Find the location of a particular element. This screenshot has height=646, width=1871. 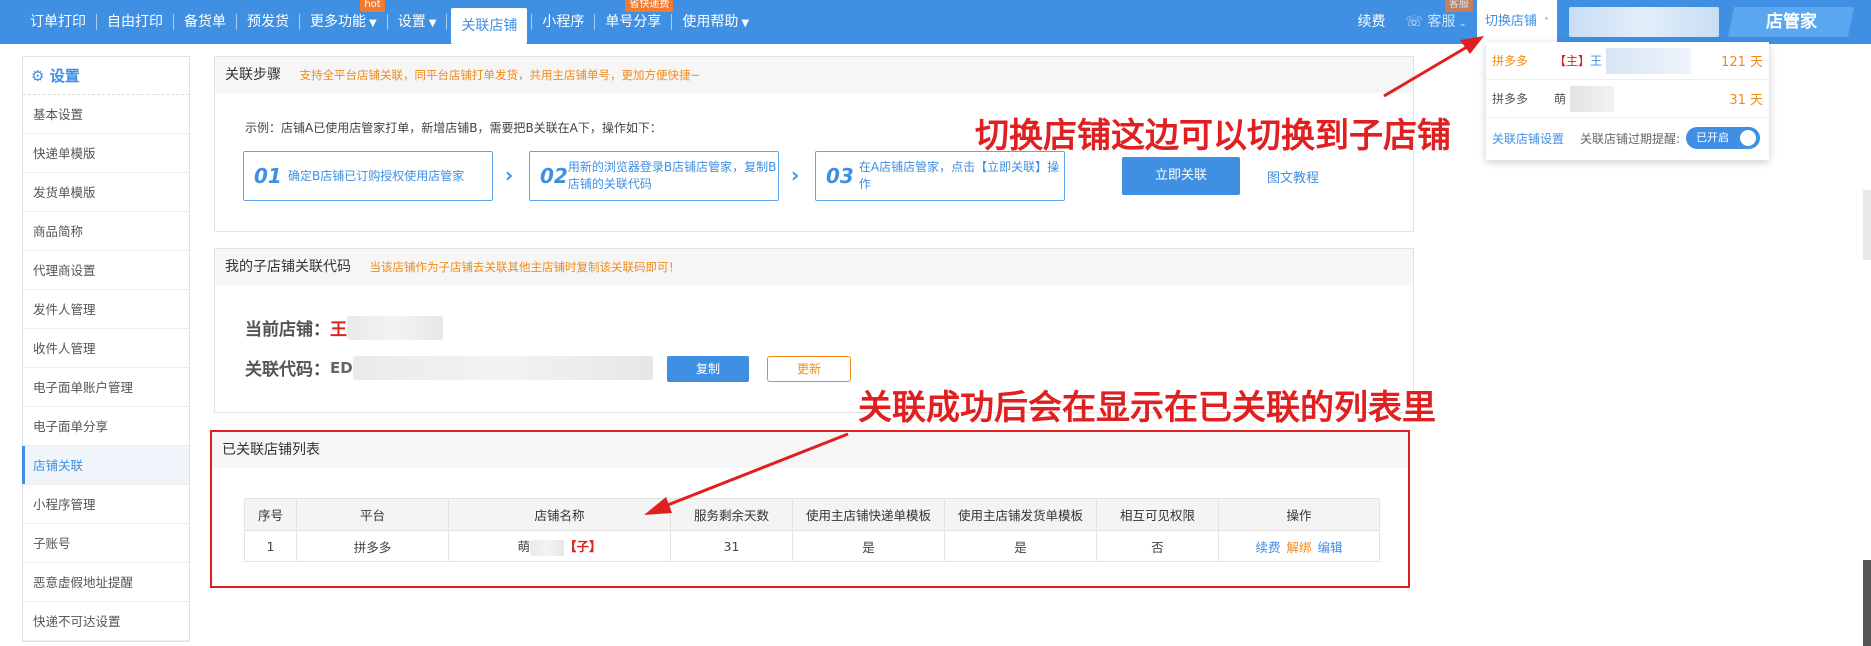

update-button: 更新 is located at coordinates (809, 369).